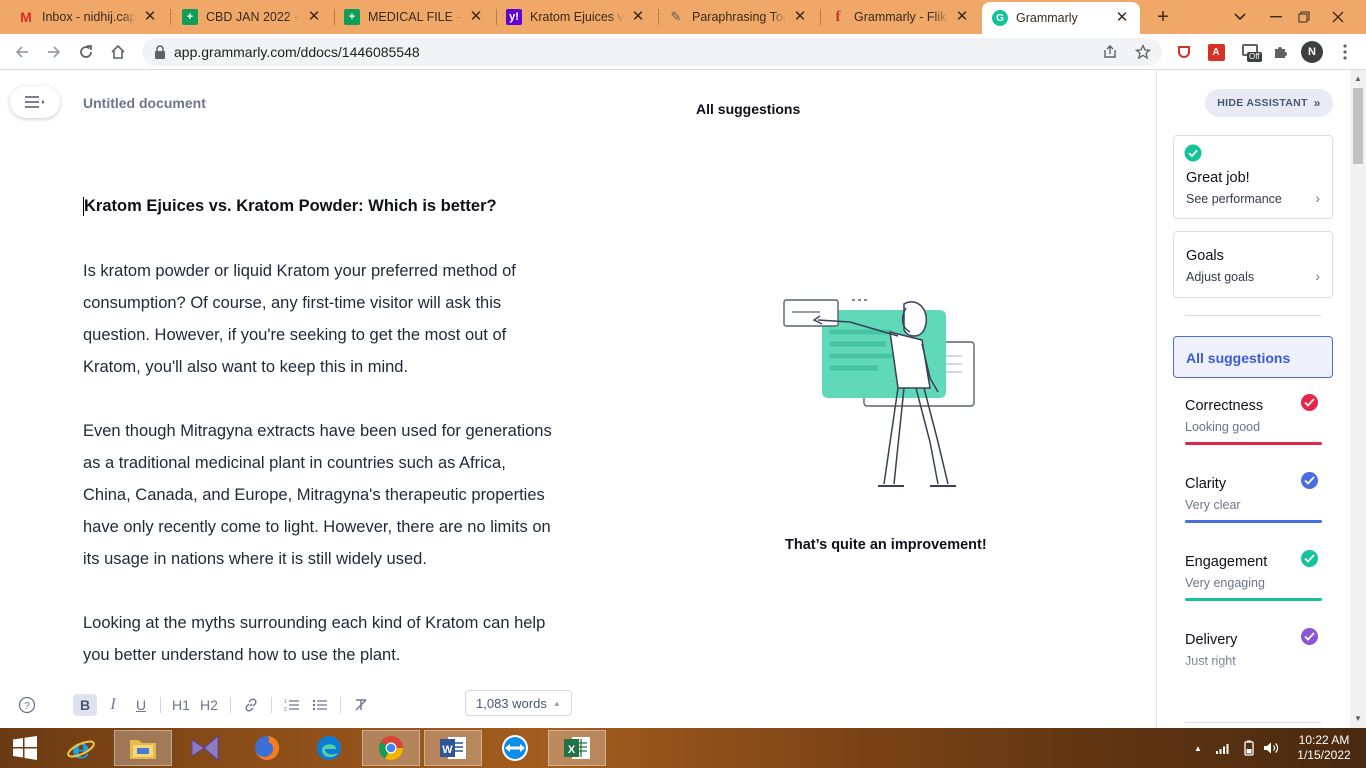 Image resolution: width=1366 pixels, height=768 pixels. I want to click on url-text: app.grammarly.com/ddocs/1446085548, so click(297, 52).